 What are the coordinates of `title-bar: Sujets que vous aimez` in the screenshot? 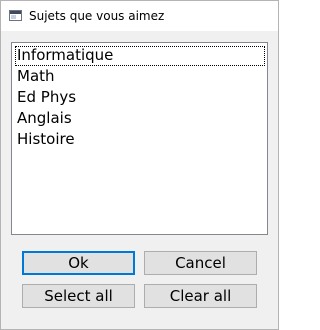 It's located at (139, 16).